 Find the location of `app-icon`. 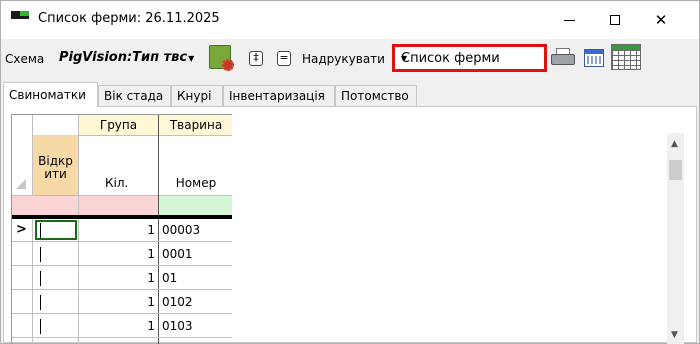

app-icon is located at coordinates (20, 15).